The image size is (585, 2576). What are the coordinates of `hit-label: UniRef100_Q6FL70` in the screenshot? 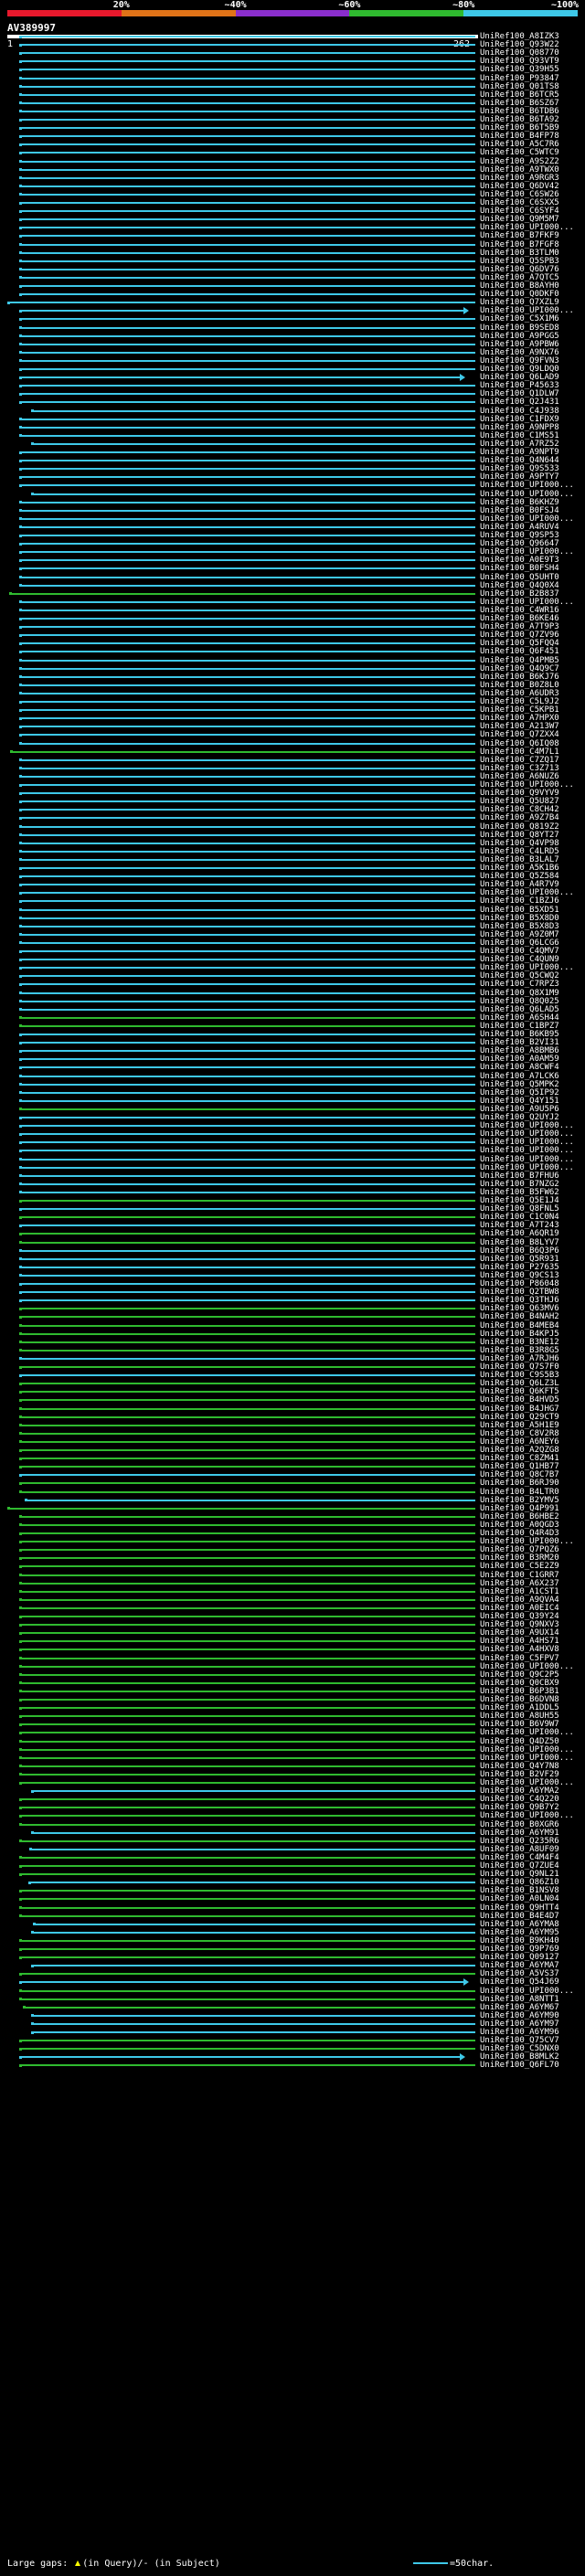 It's located at (519, 2065).